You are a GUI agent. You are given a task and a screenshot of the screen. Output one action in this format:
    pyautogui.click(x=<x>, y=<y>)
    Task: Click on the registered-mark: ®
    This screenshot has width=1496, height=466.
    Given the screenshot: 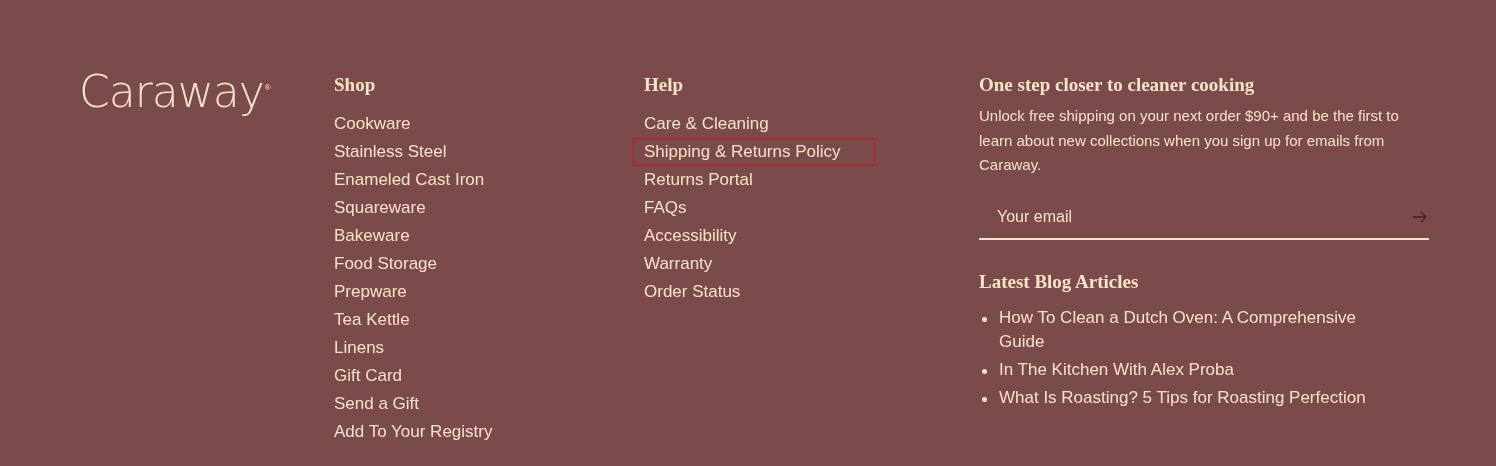 What is the action you would take?
    pyautogui.click(x=267, y=88)
    